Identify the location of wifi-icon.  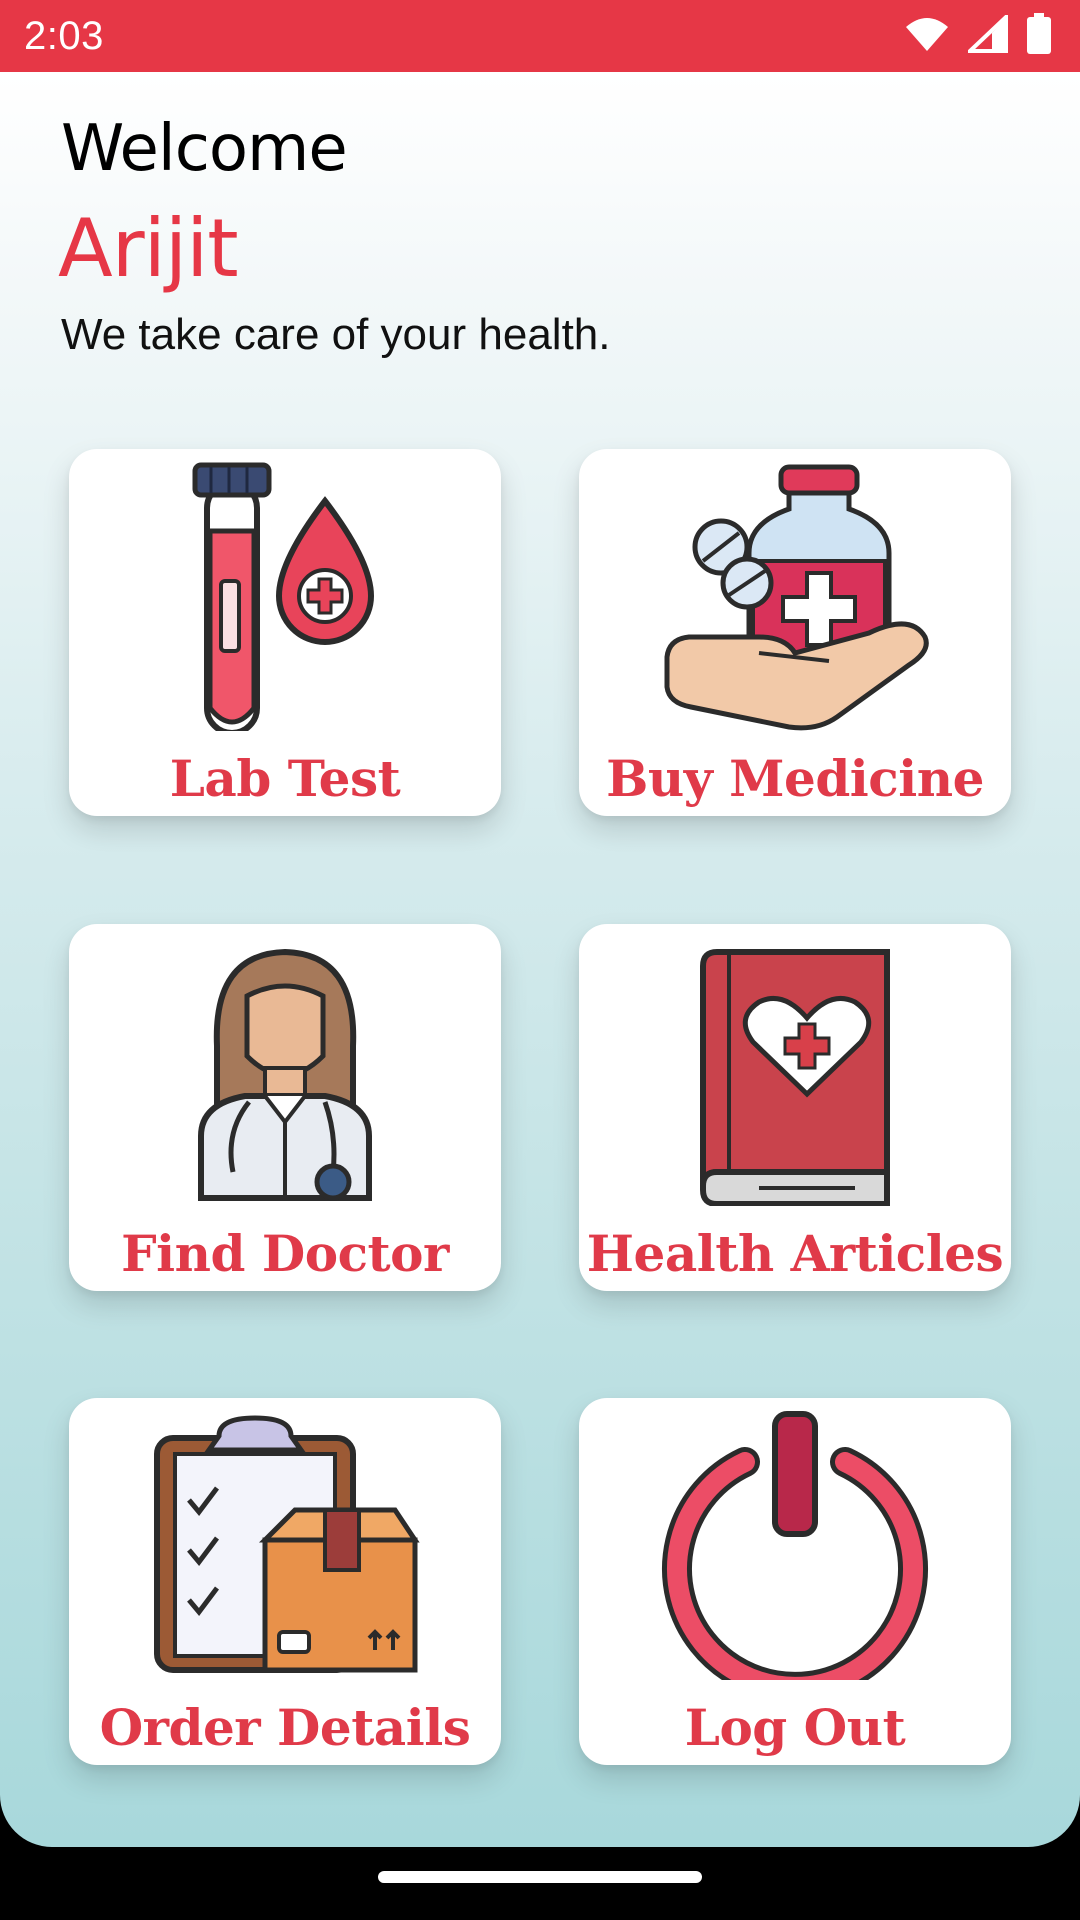
(927, 36).